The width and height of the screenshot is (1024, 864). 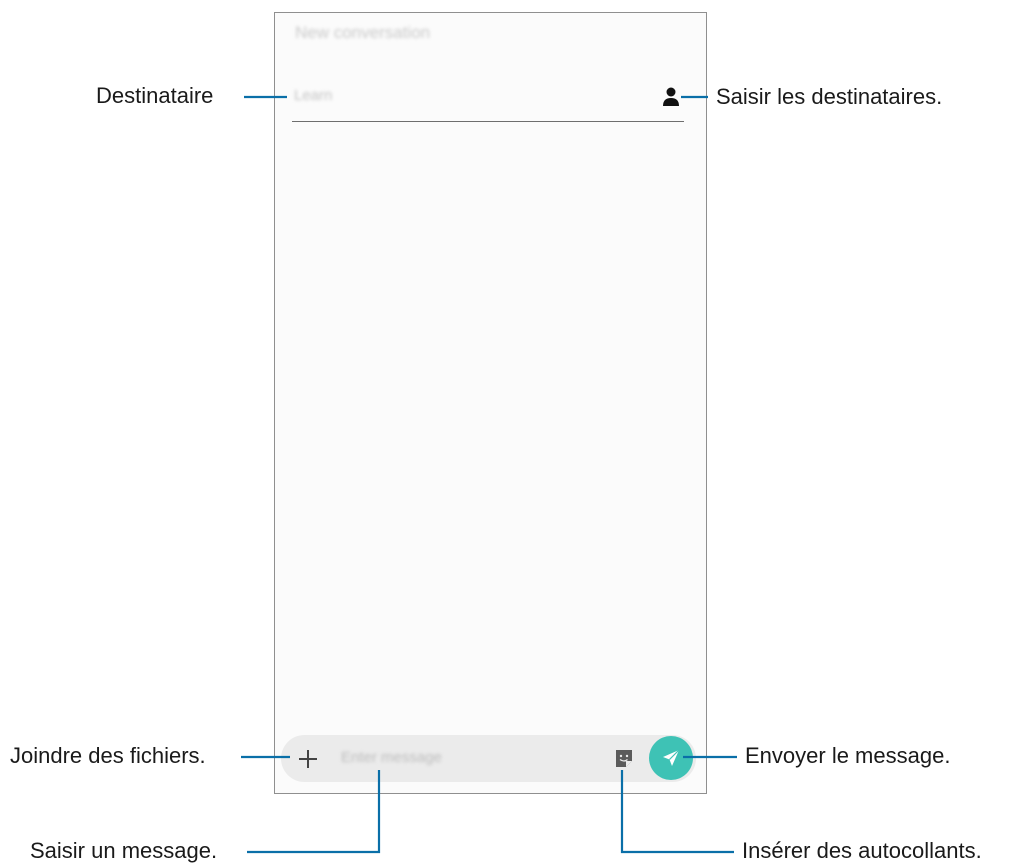 What do you see at coordinates (124, 850) in the screenshot?
I see `label-enter-message: Saisir un message.` at bounding box center [124, 850].